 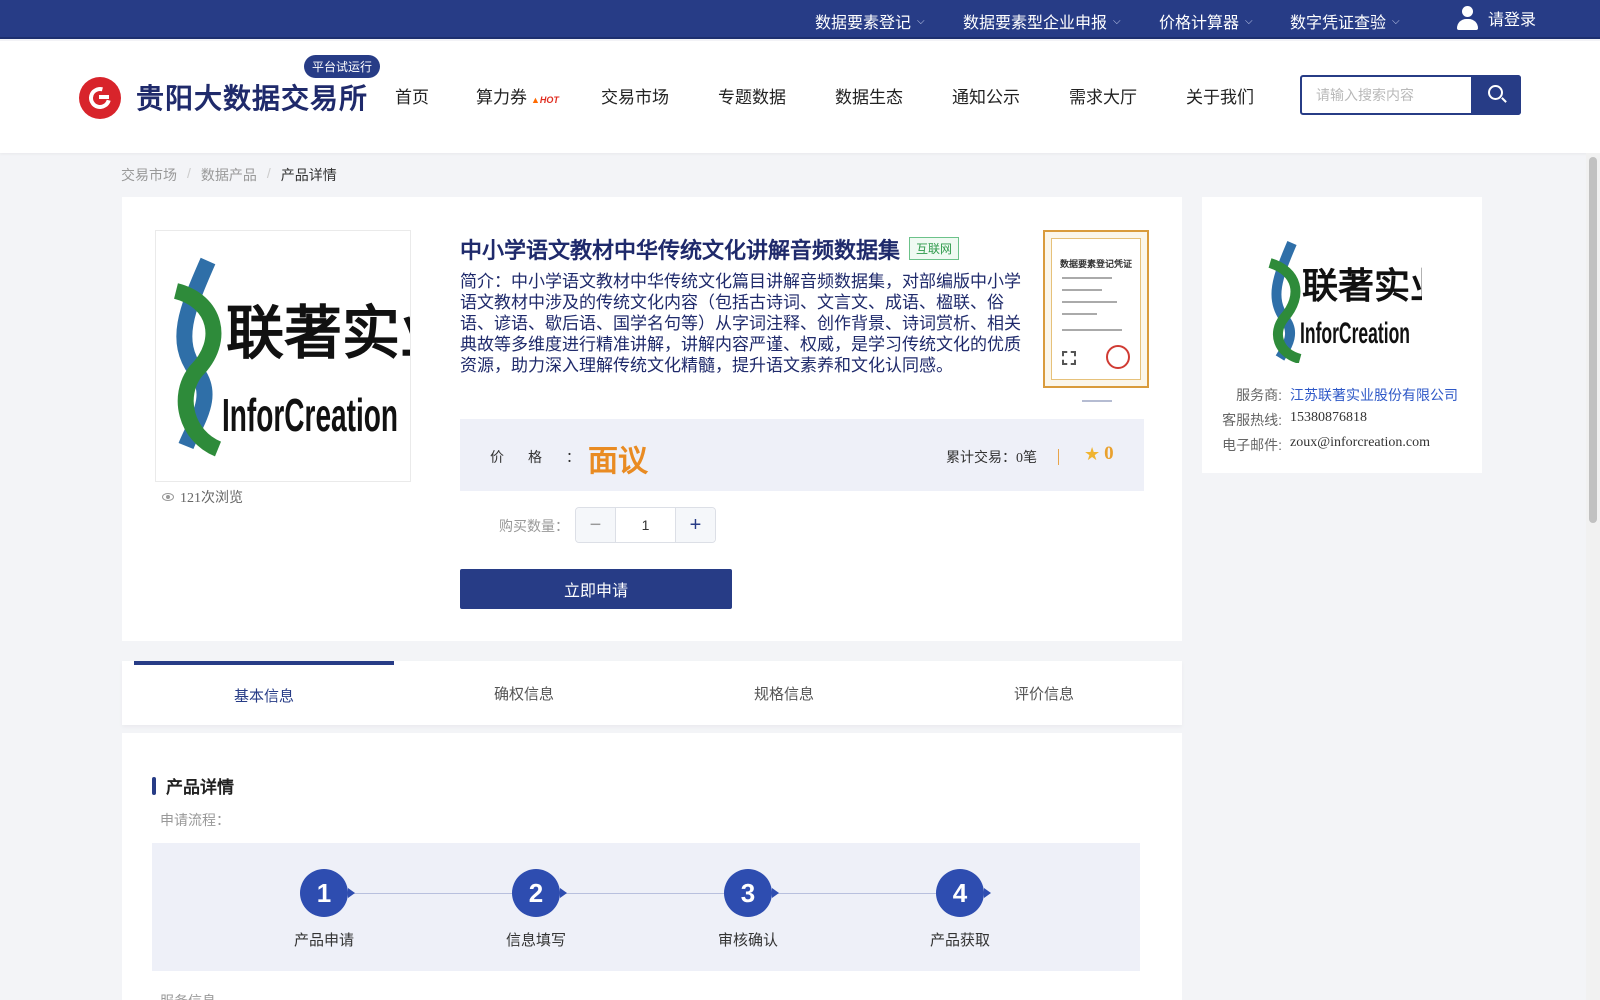 I want to click on top-utility-bar: 数据要素登记 ⌵ 数据要素型企业申报 ⌵ 价格计算器 ⌵ 数字凭证查验 ⌵ 请登录, so click(x=800, y=19).